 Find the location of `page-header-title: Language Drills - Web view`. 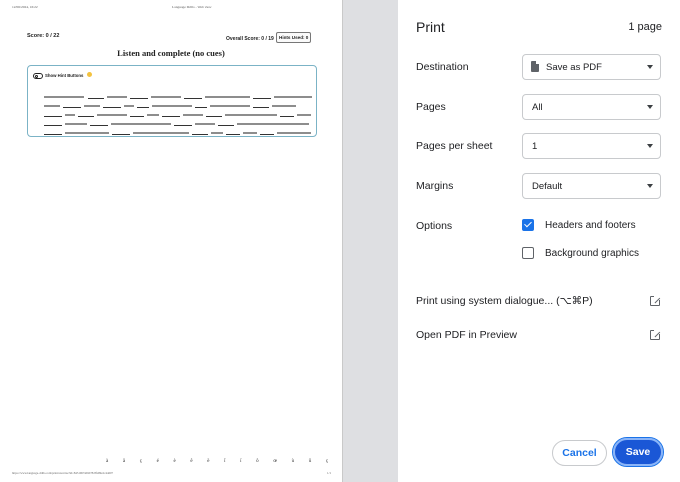

page-header-title: Language Drills - Web view is located at coordinates (192, 7).